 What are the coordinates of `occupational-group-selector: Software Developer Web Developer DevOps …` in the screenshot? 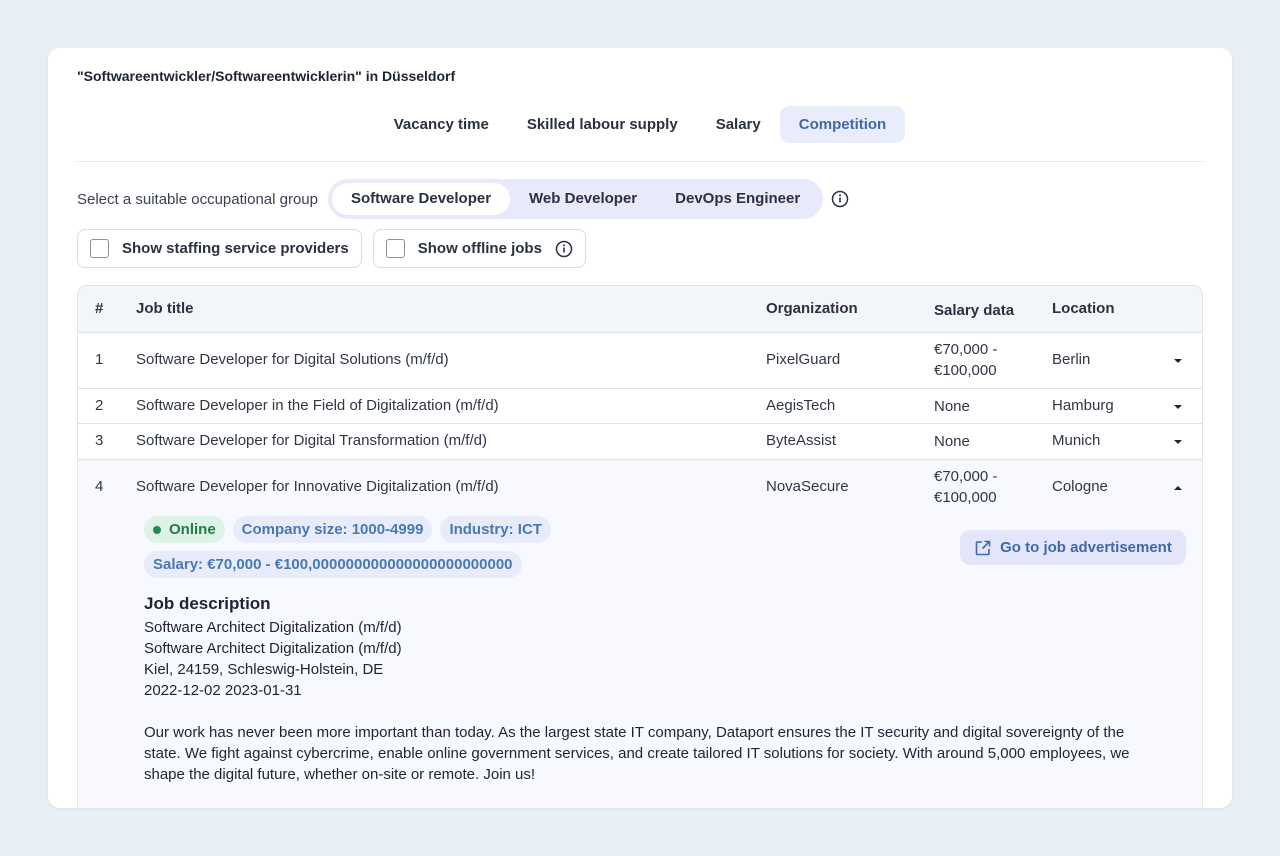 It's located at (576, 199).